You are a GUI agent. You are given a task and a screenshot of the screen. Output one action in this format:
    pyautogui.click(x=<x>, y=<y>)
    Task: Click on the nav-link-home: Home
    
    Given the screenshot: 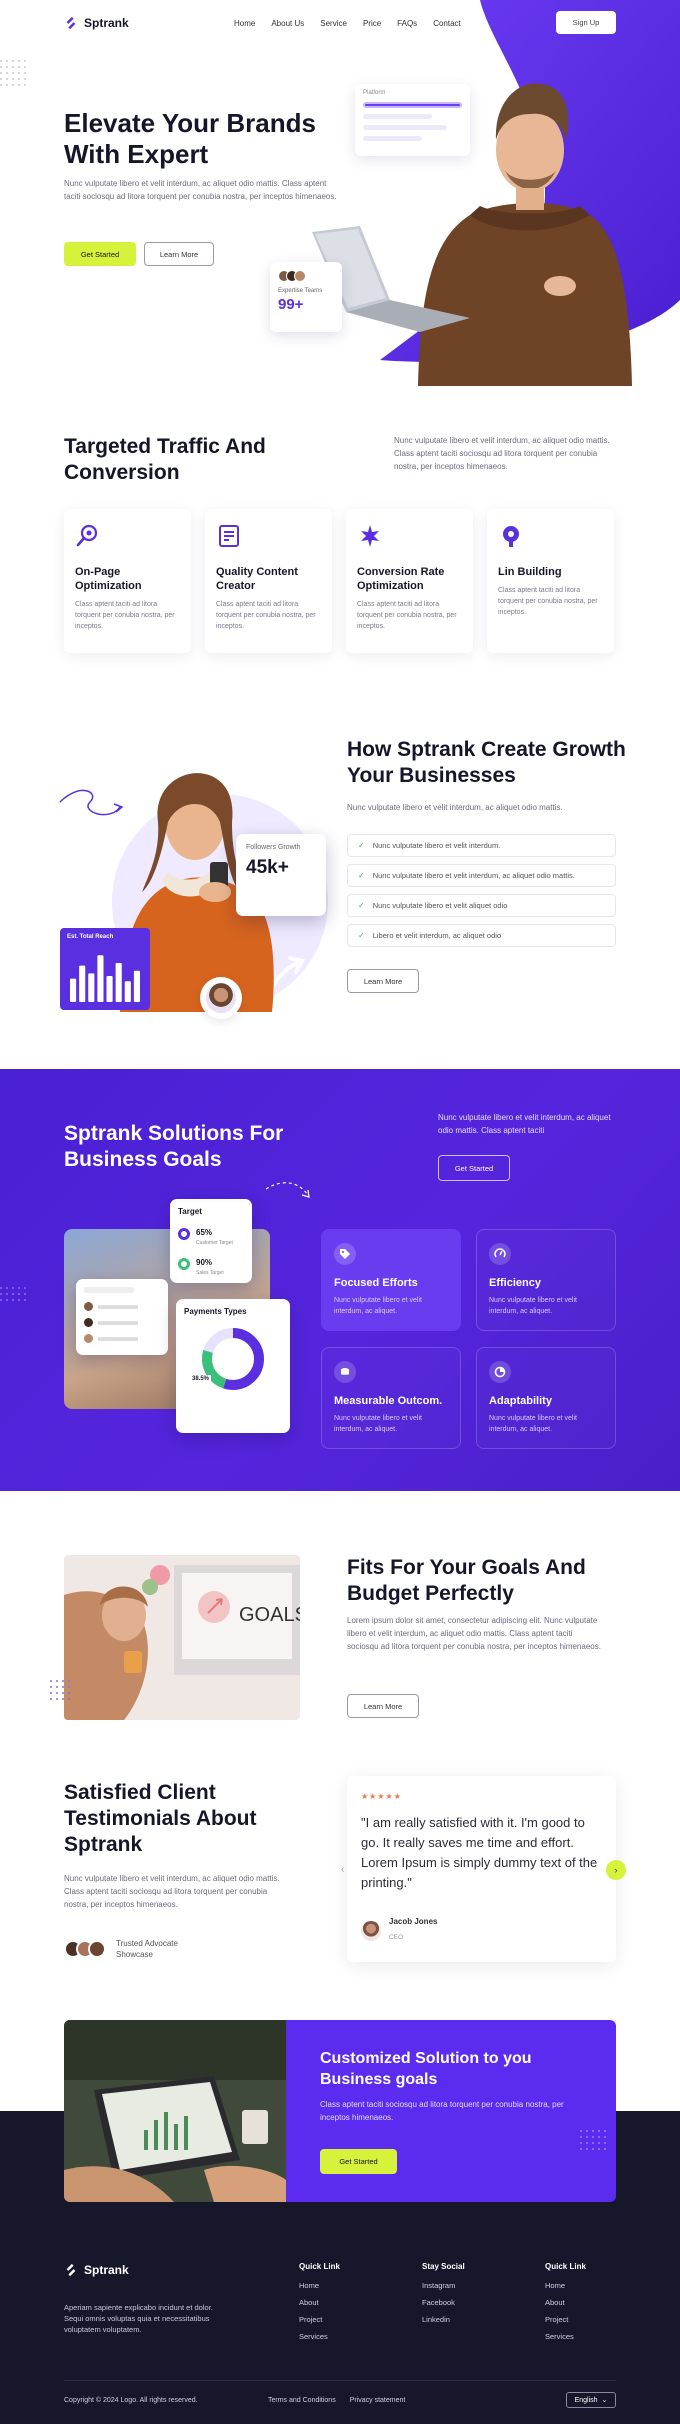 What is the action you would take?
    pyautogui.click(x=244, y=23)
    